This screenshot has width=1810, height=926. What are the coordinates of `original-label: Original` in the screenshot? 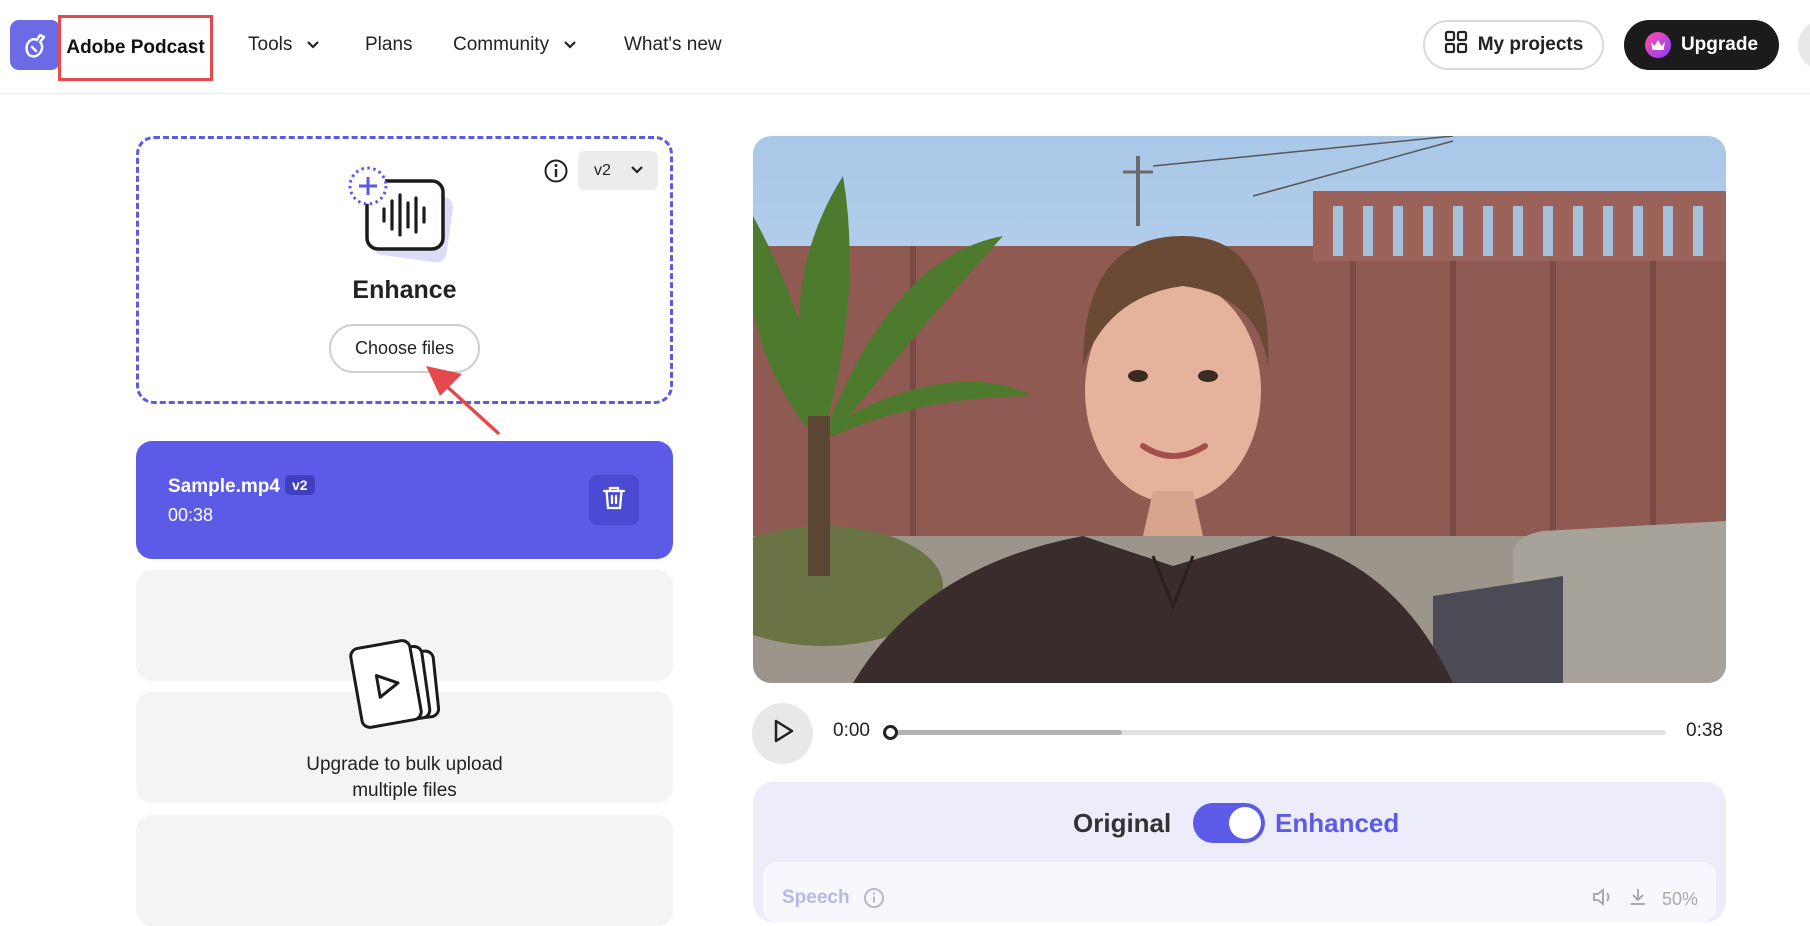 It's located at (1122, 823).